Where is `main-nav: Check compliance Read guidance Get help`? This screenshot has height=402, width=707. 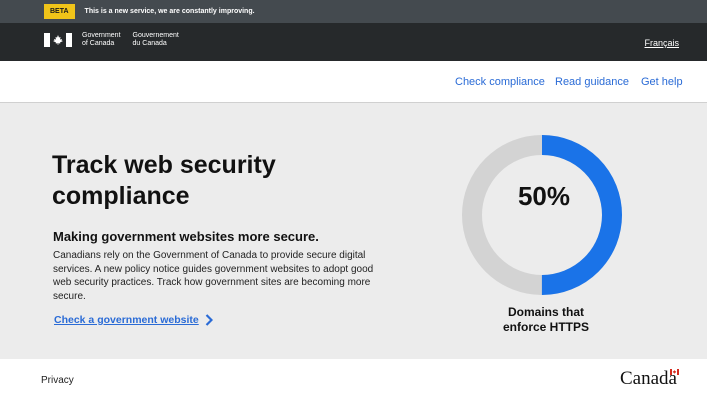
main-nav: Check compliance Read guidance Get help is located at coordinates (353, 82).